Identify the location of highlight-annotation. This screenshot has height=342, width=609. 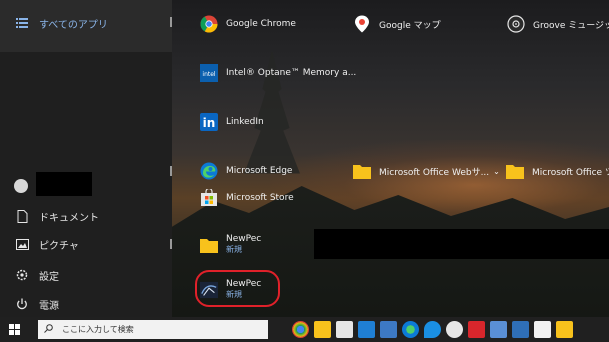
(237, 288).